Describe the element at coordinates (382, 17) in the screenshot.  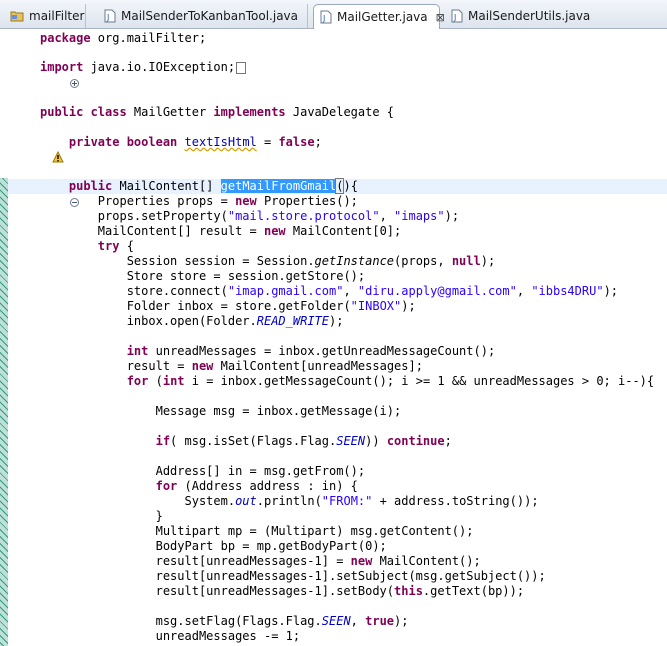
I see `tab-label: MailGetter.java` at that location.